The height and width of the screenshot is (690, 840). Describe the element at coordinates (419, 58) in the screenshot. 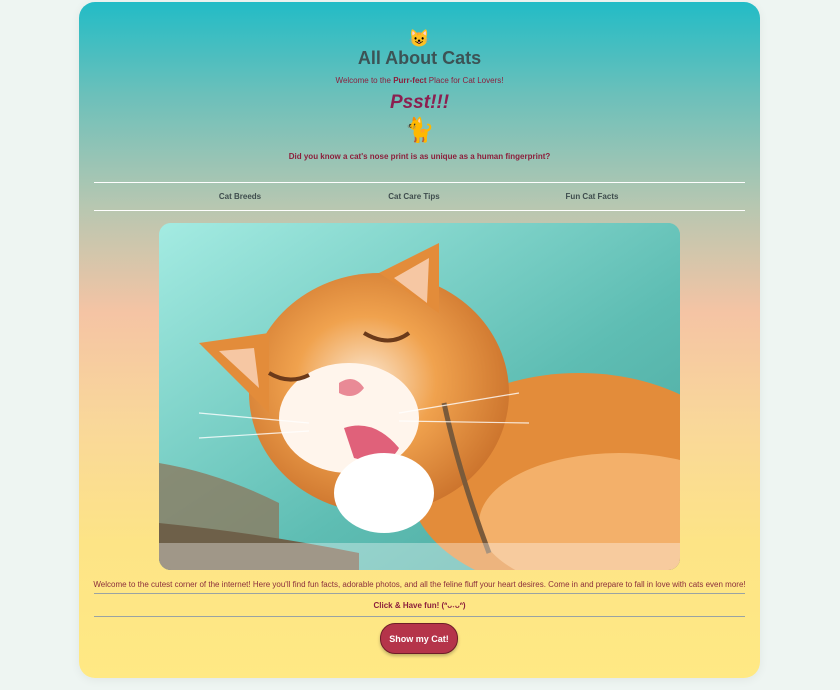

I see `page-title: All About Cats` at that location.